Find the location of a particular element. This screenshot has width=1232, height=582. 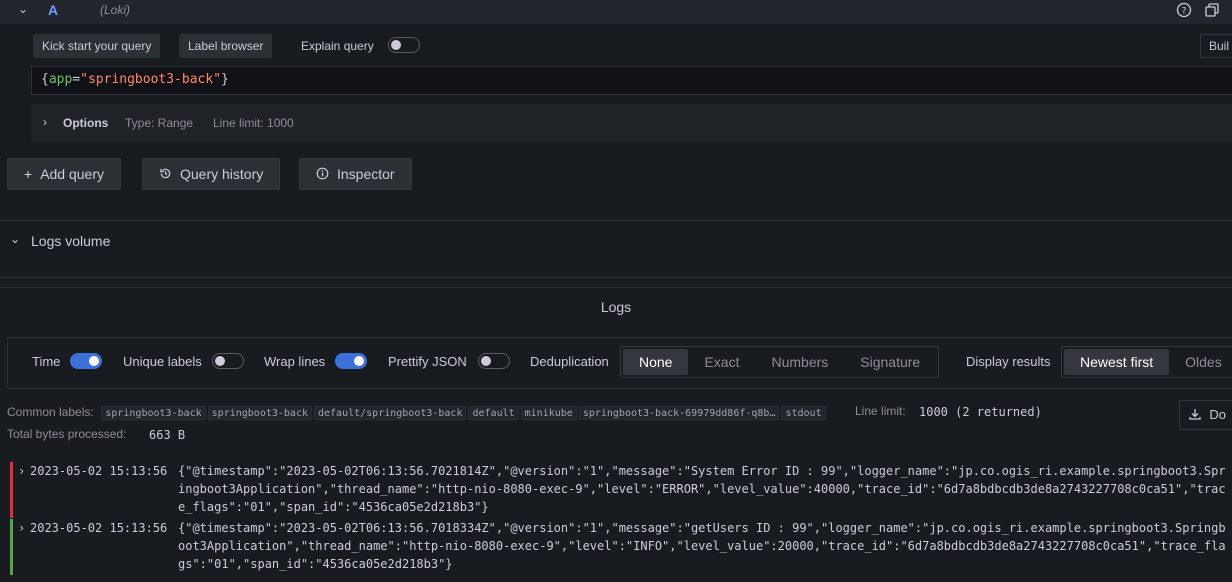

inspector-button: Inspector is located at coordinates (355, 174).